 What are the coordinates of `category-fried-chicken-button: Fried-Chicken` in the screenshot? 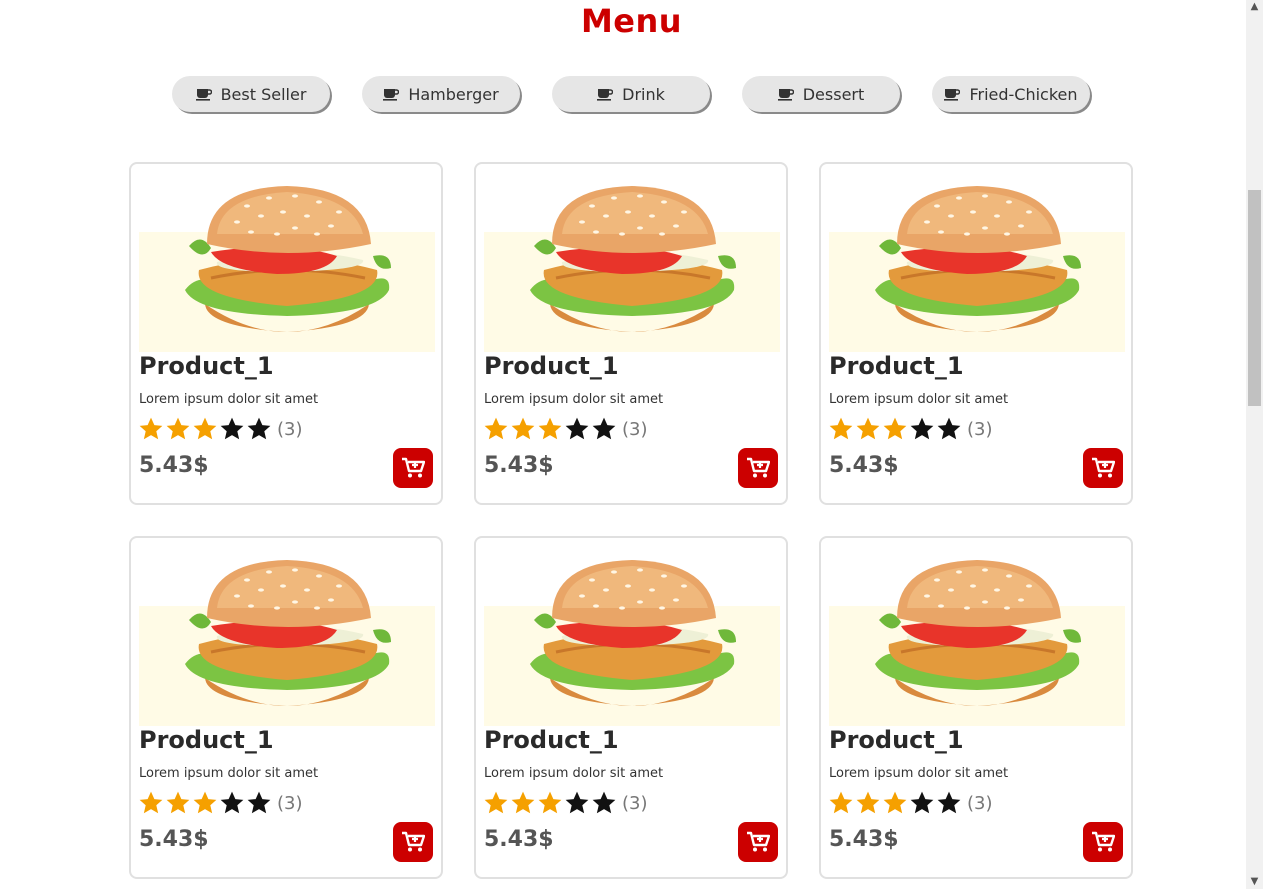 It's located at (1011, 94).